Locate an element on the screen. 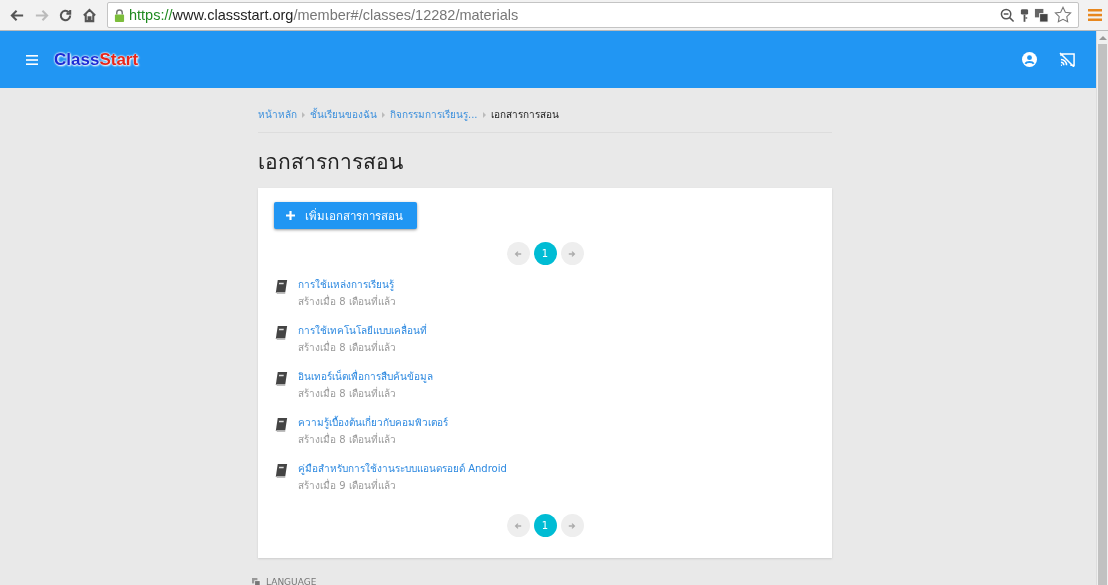  plus-icon is located at coordinates (290, 215).